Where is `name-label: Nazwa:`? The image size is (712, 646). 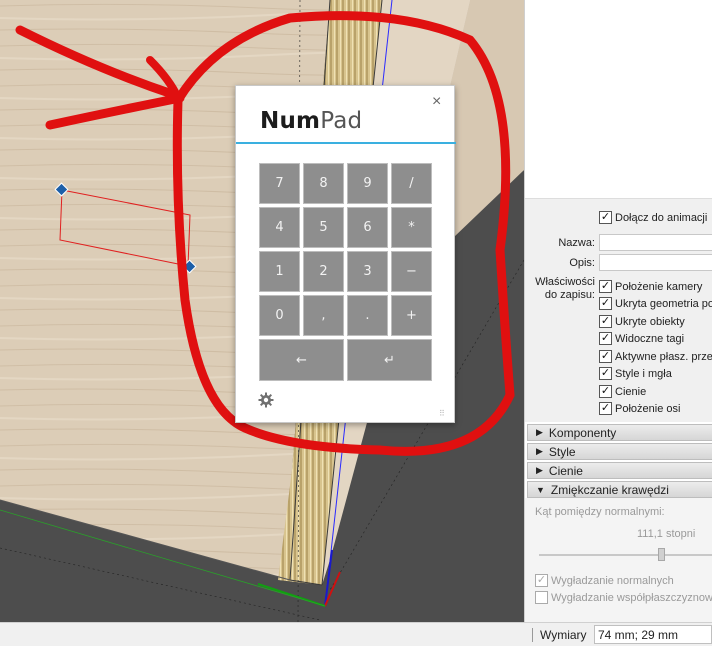
name-label: Nazwa: is located at coordinates (576, 243).